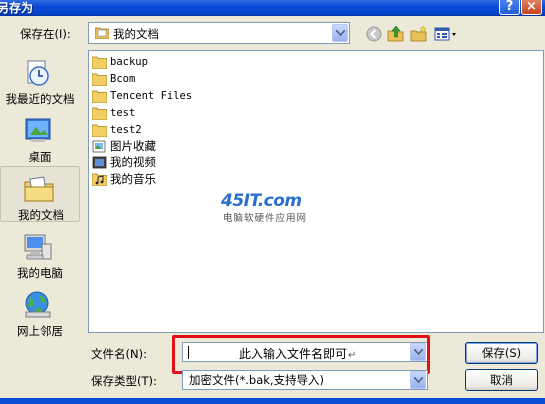 Image resolution: width=545 pixels, height=404 pixels. I want to click on views-menu-icon, so click(445, 34).